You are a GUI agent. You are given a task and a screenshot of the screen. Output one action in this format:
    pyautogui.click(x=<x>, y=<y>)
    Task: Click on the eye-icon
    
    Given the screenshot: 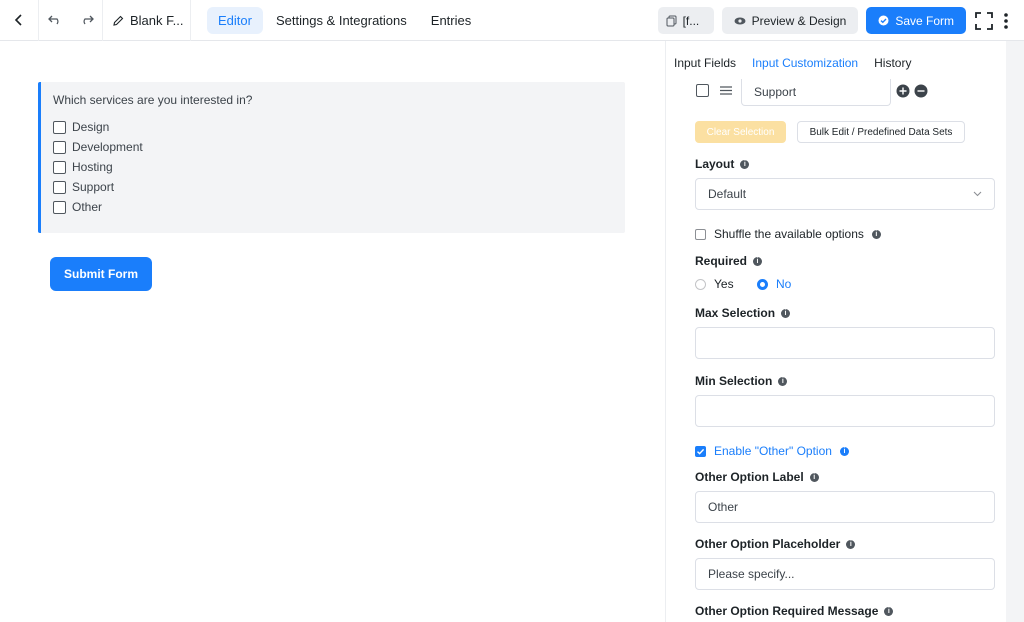 What is the action you would take?
    pyautogui.click(x=740, y=20)
    